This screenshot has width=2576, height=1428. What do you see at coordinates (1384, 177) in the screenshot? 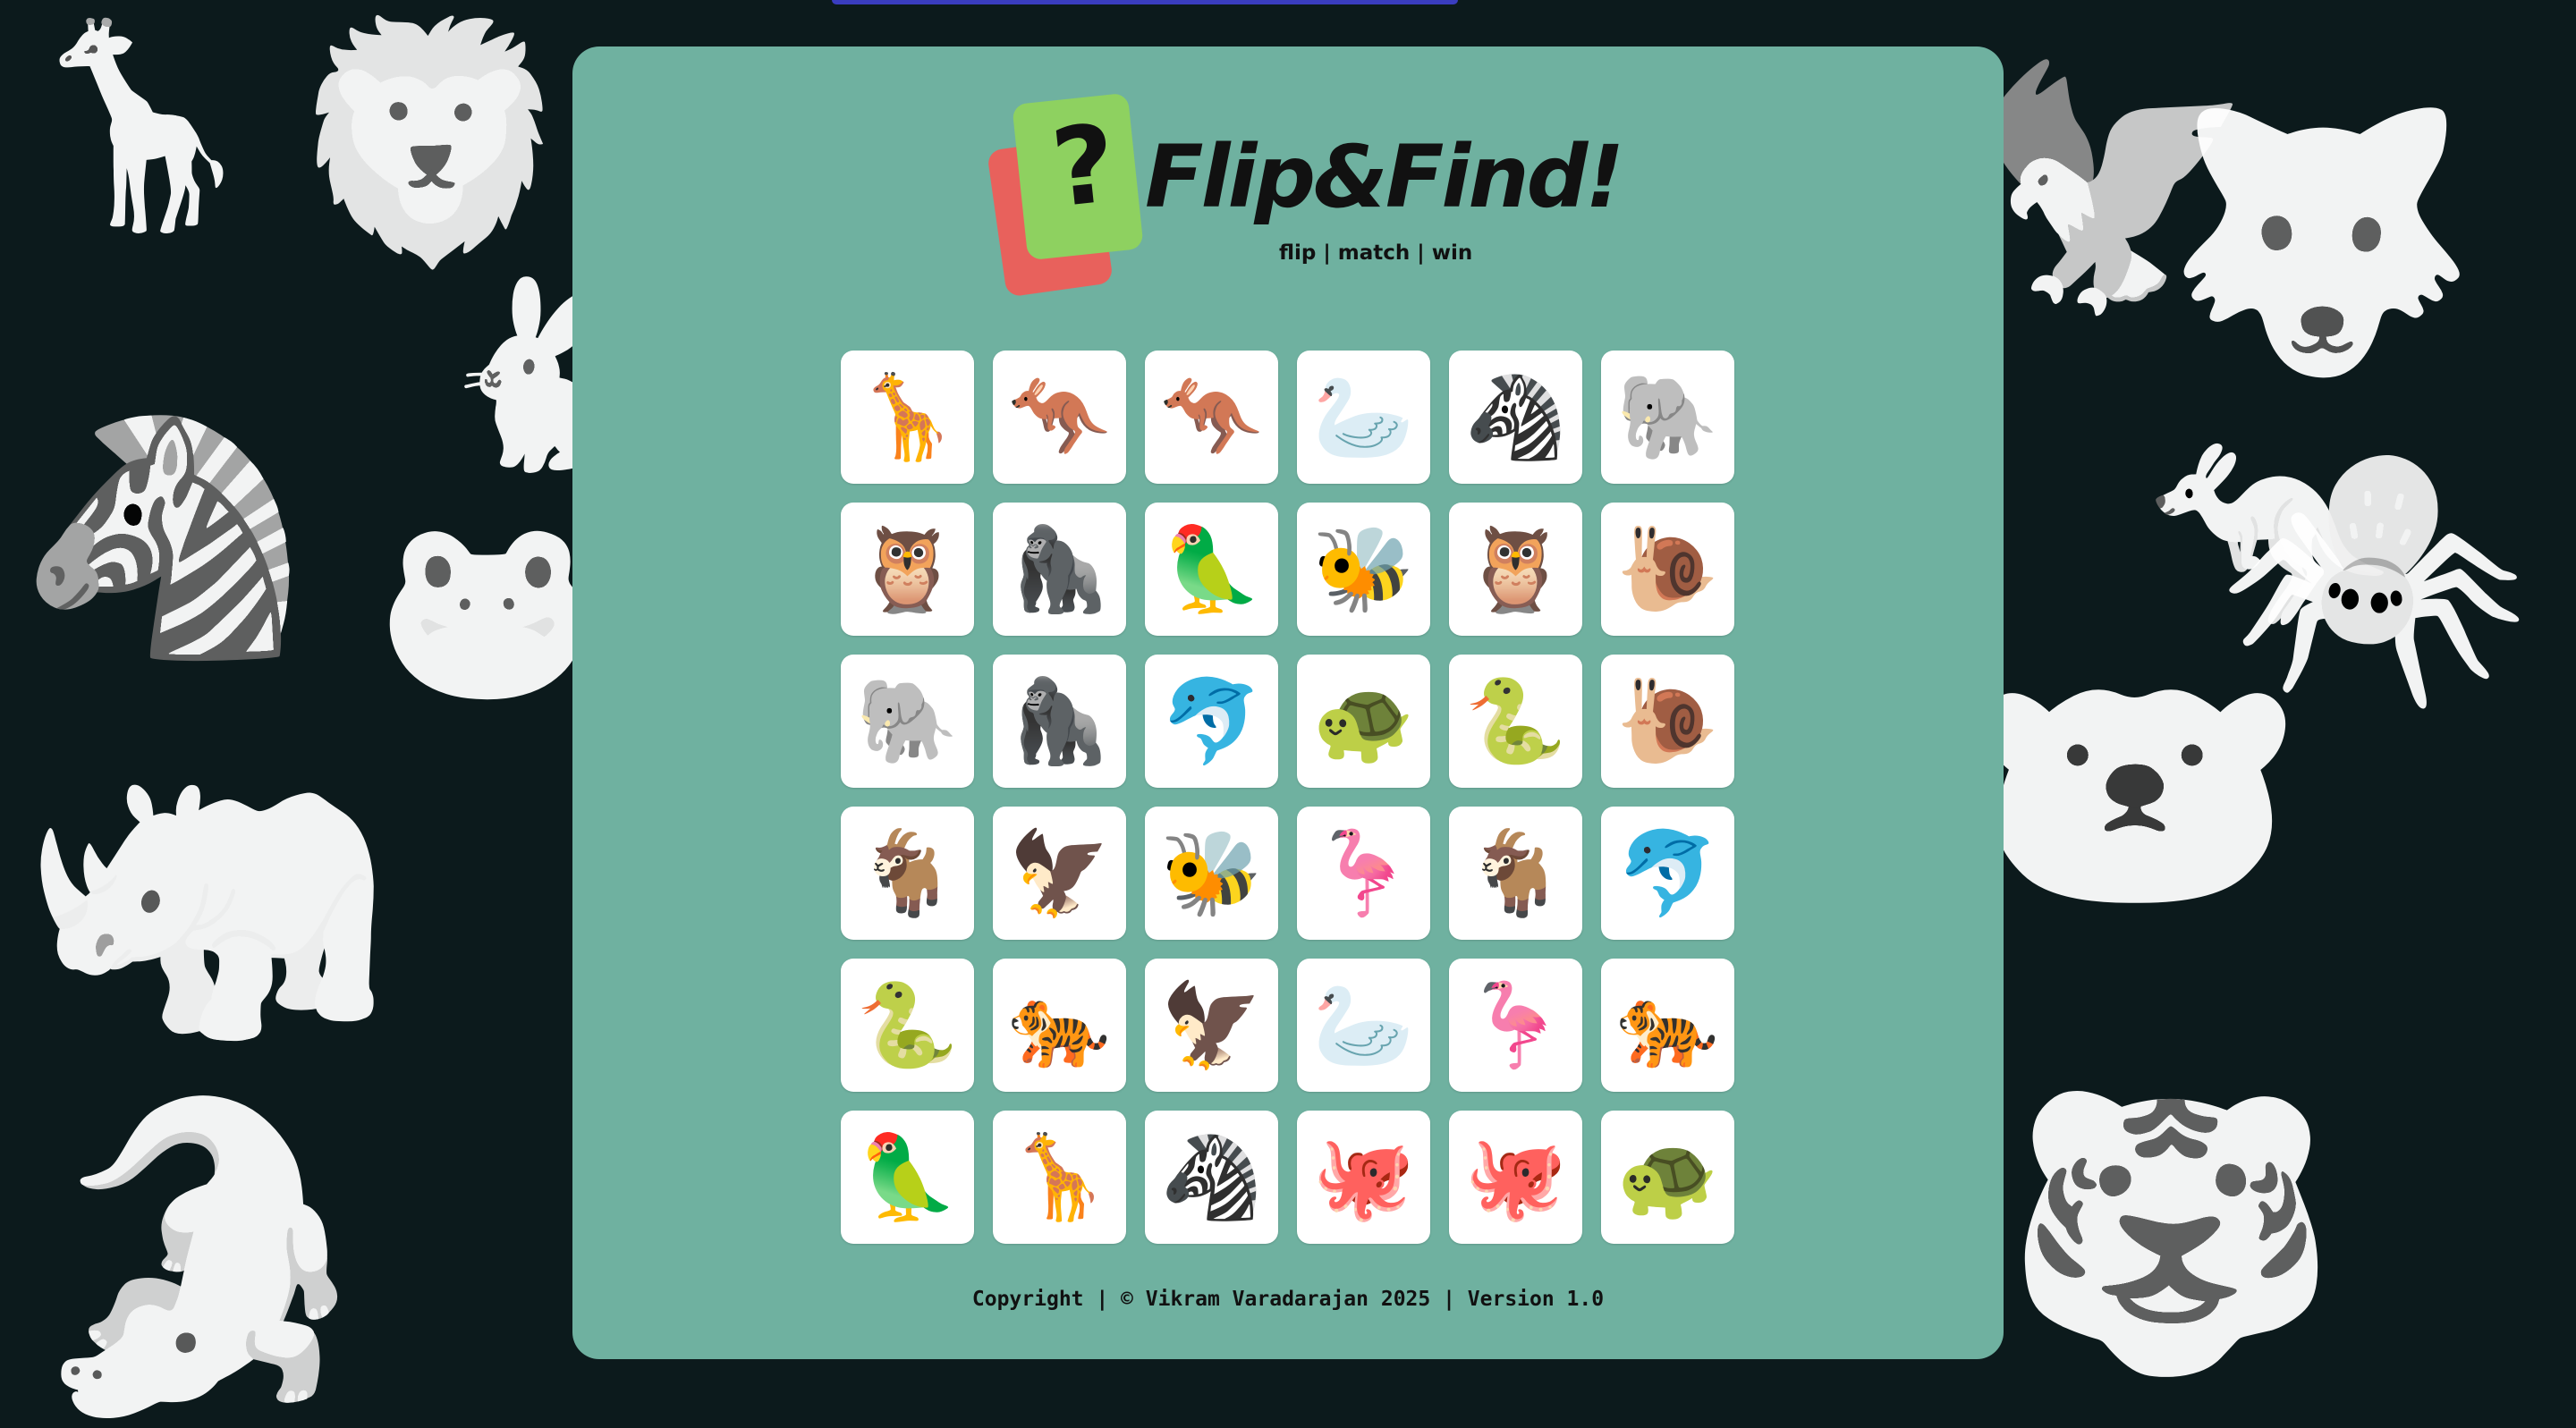
I see `app-title: Flip&Find!` at bounding box center [1384, 177].